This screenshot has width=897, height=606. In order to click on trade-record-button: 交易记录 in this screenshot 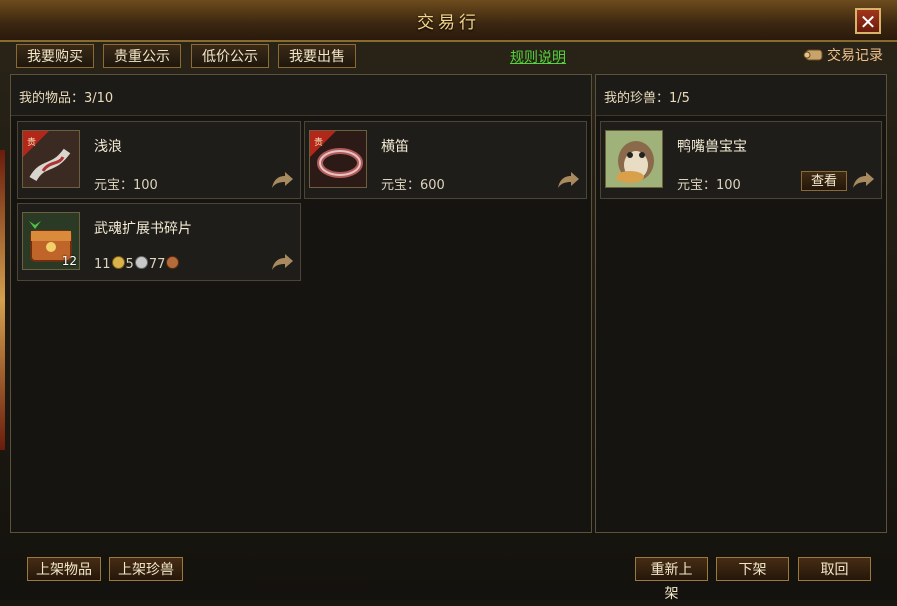, I will do `click(843, 55)`.